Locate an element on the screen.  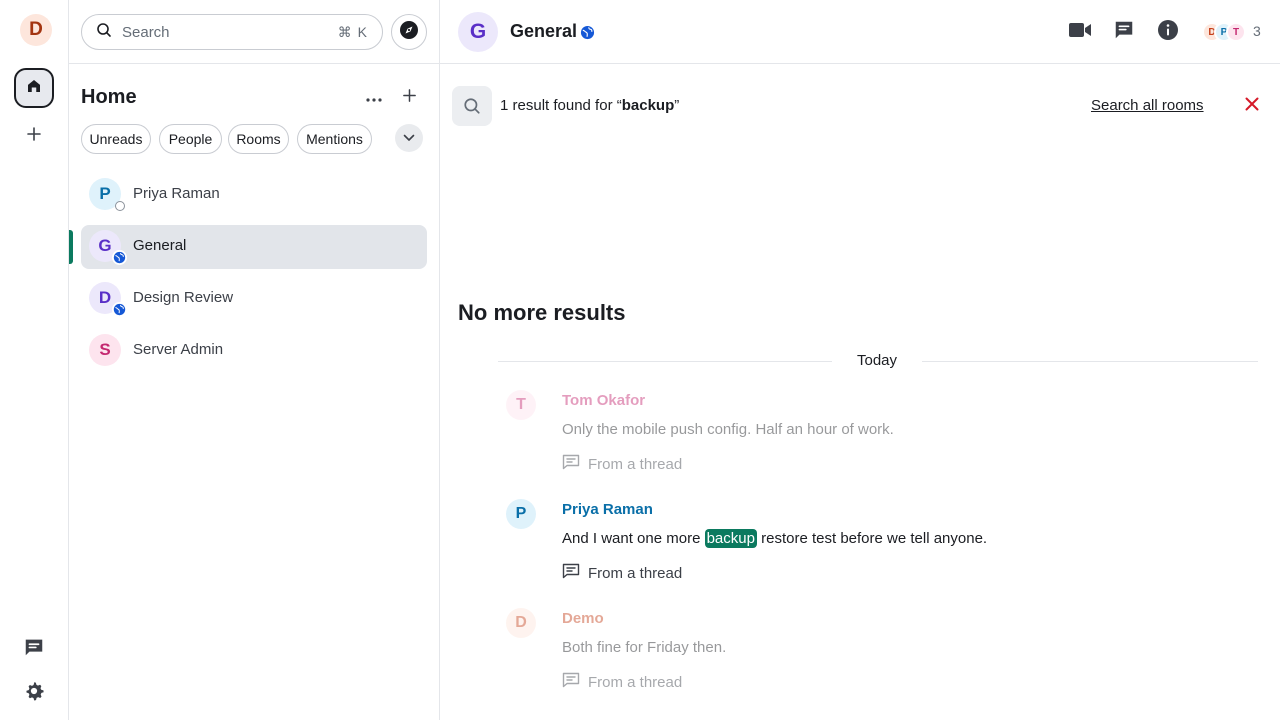
selected-room-indicator is located at coordinates (71, 247).